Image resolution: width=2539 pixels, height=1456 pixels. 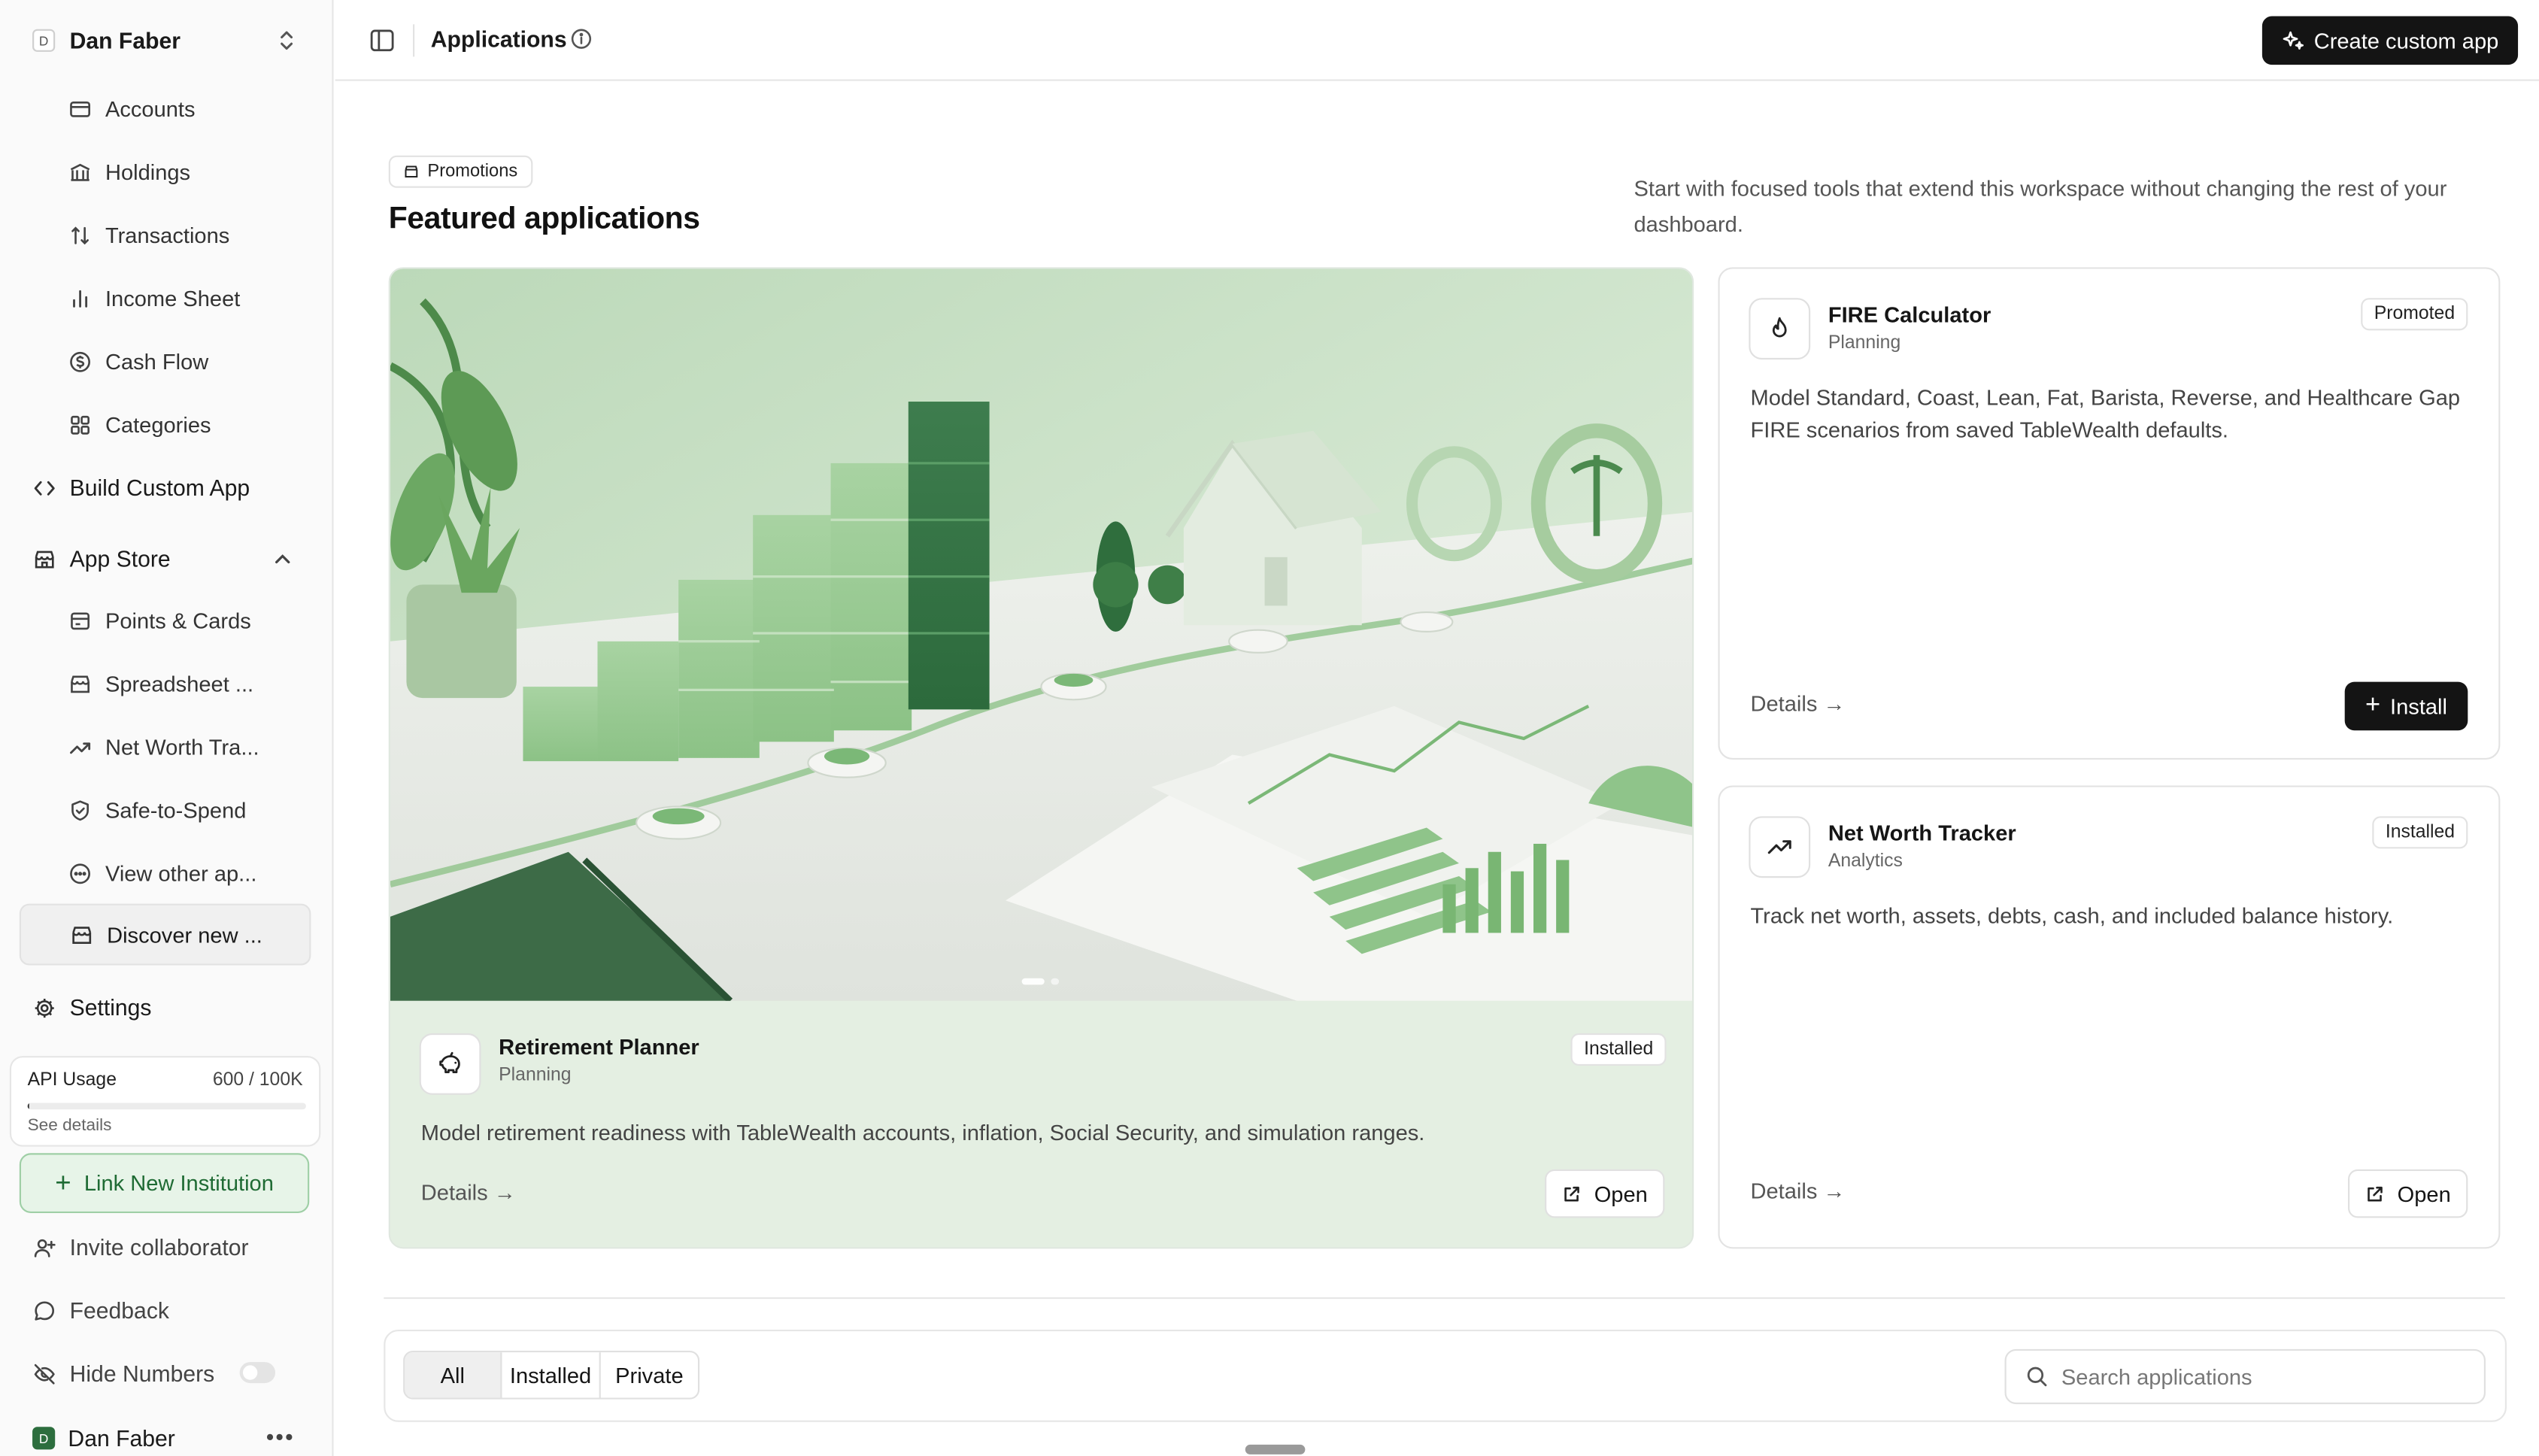 I want to click on user-name: Dan Faber, so click(x=121, y=1438).